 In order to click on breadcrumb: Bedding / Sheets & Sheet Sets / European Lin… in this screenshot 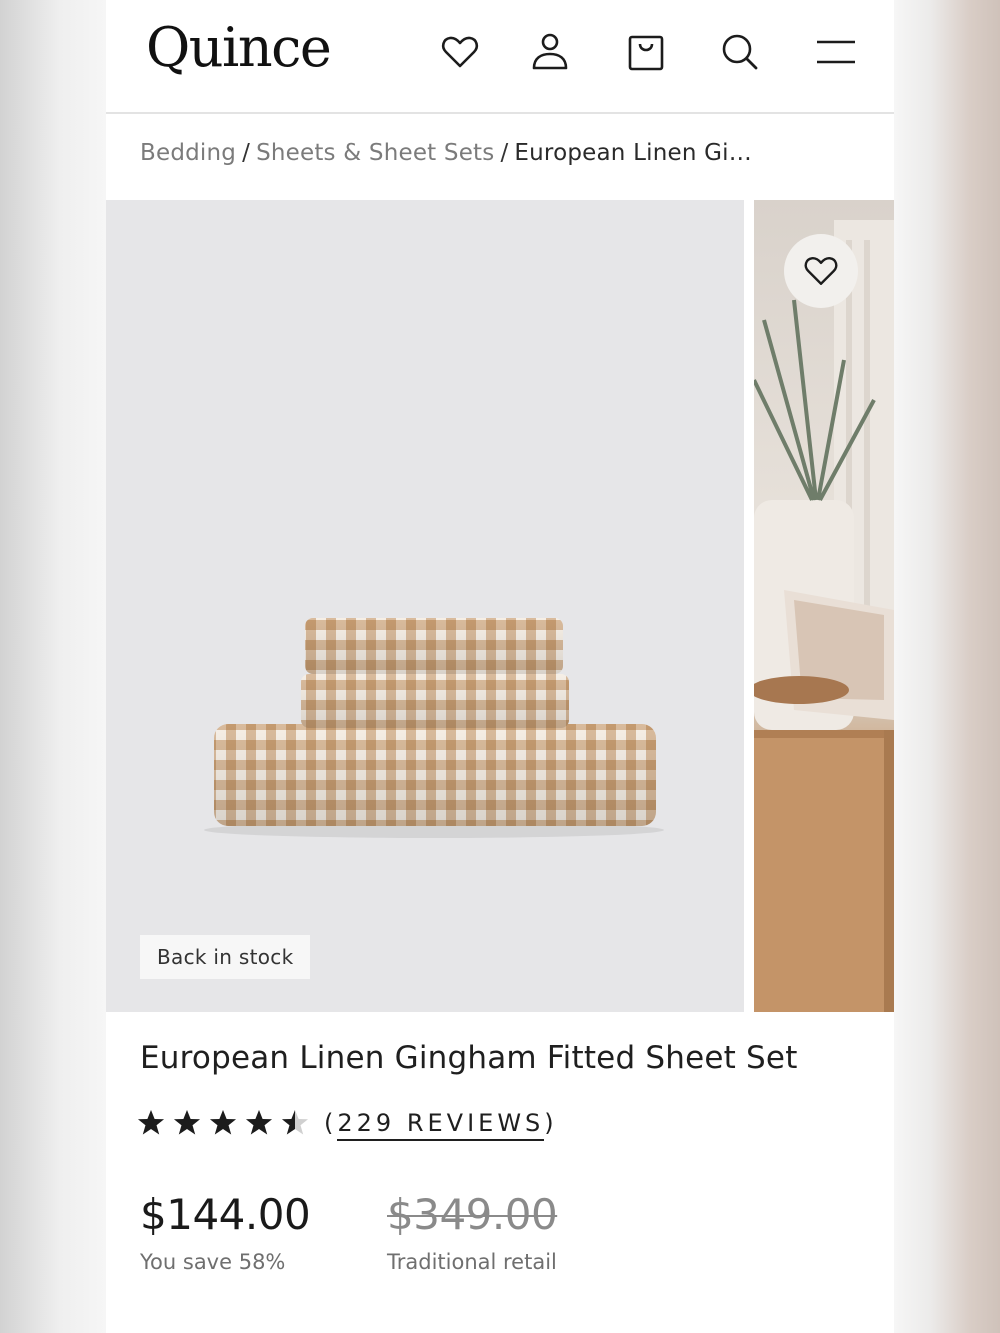, I will do `click(446, 153)`.